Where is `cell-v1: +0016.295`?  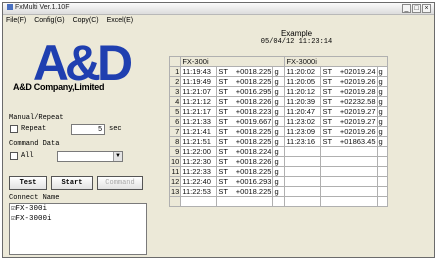
cell-v1: +0016.295 is located at coordinates (251, 91).